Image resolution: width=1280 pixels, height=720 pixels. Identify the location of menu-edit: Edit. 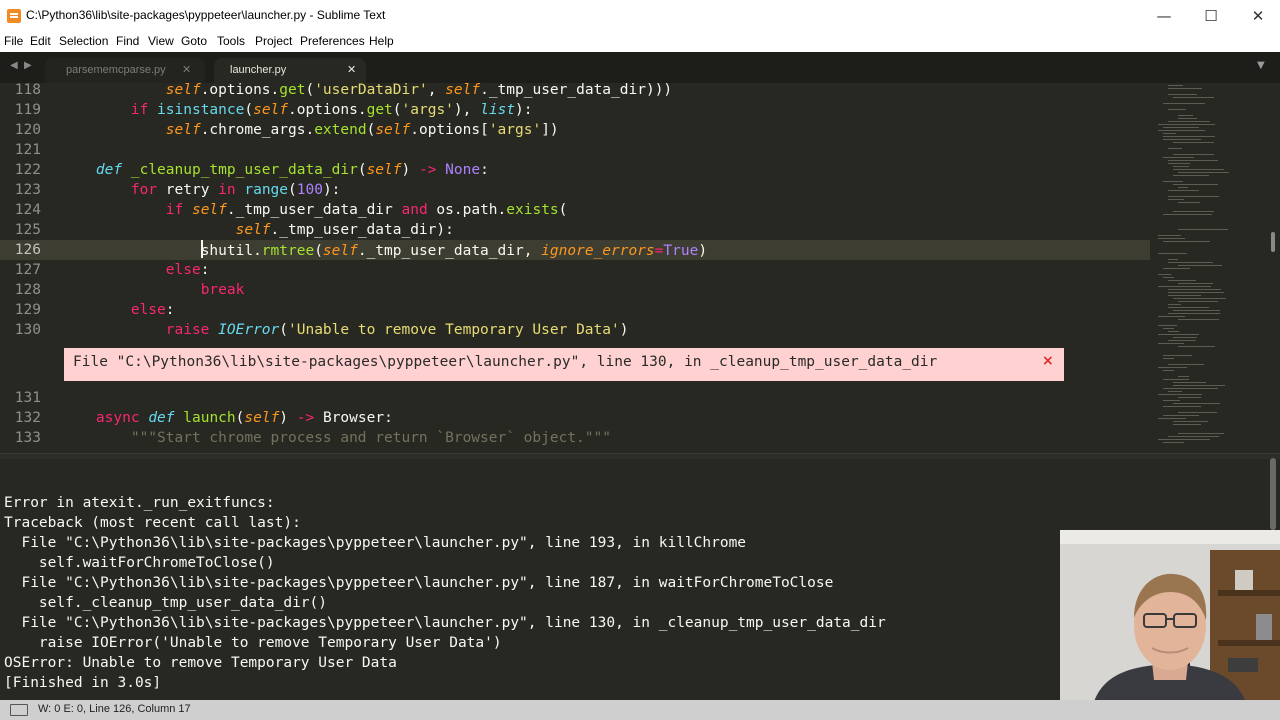
(40, 41).